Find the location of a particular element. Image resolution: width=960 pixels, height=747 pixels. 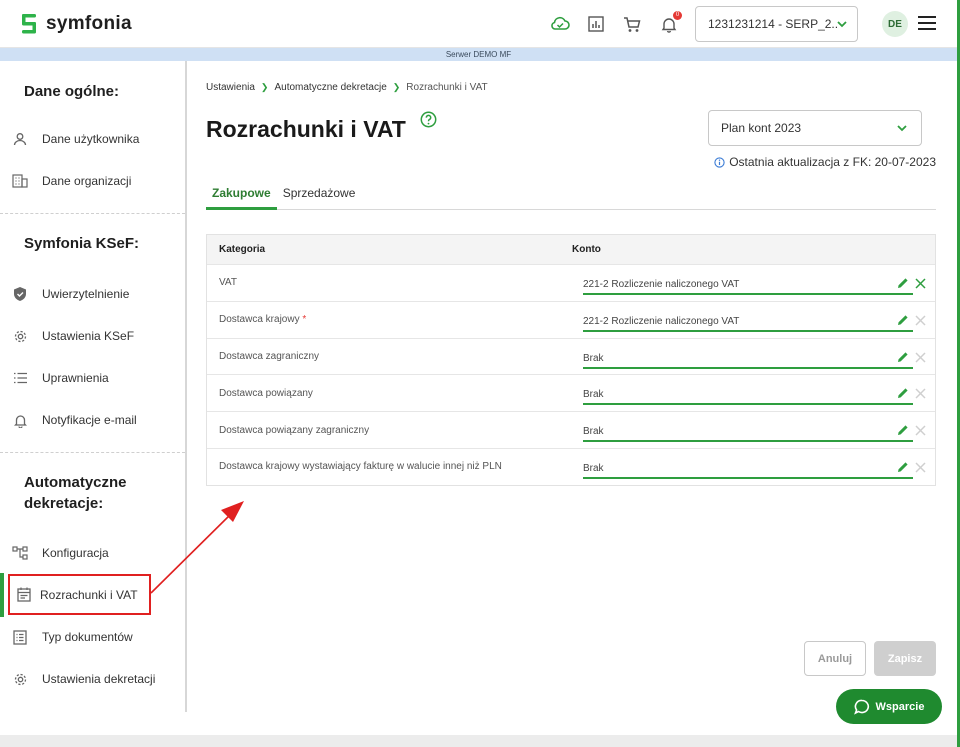

tabs: Zakupowe Sprzedażowe is located at coordinates (571, 194).